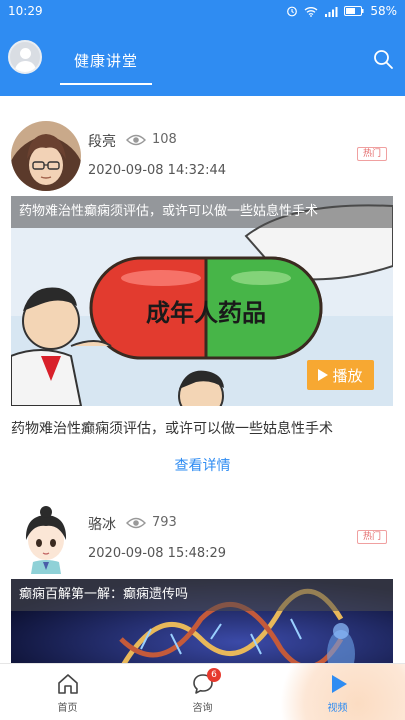  What do you see at coordinates (354, 11) in the screenshot?
I see `battery-icon` at bounding box center [354, 11].